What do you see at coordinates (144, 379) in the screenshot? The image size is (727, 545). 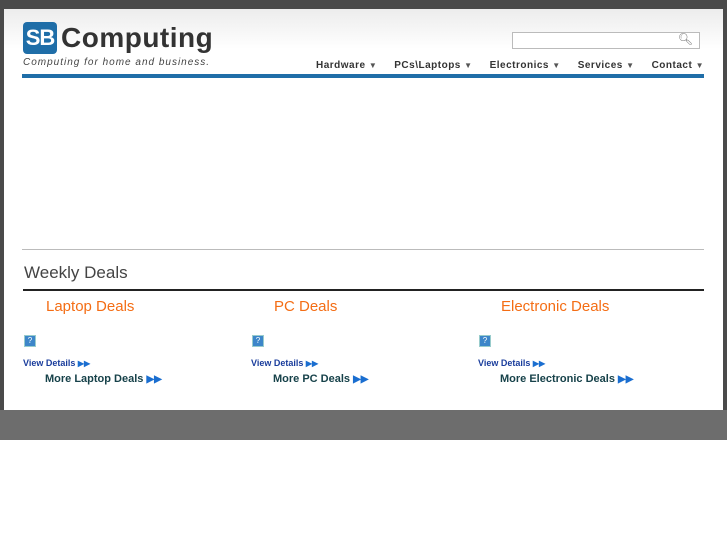 I see `more-deals-link: More Laptop Deals ▶▶` at bounding box center [144, 379].